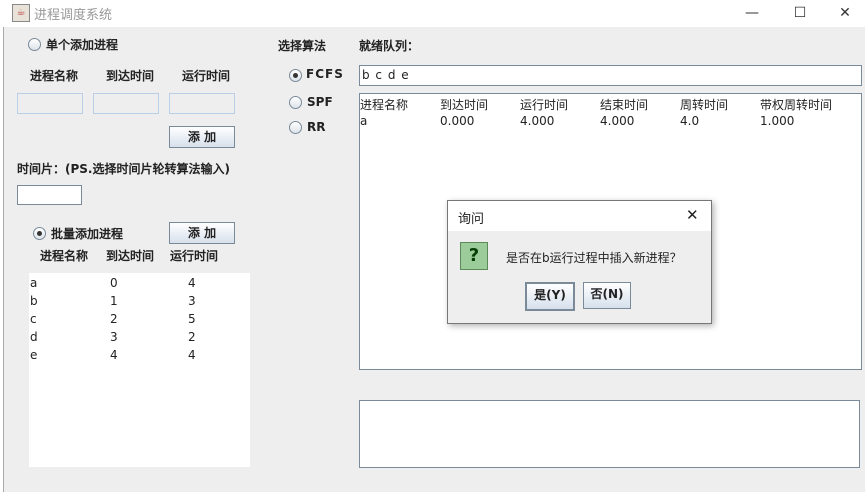  Describe the element at coordinates (194, 256) in the screenshot. I see `batch-run-header: 运行时间` at that location.